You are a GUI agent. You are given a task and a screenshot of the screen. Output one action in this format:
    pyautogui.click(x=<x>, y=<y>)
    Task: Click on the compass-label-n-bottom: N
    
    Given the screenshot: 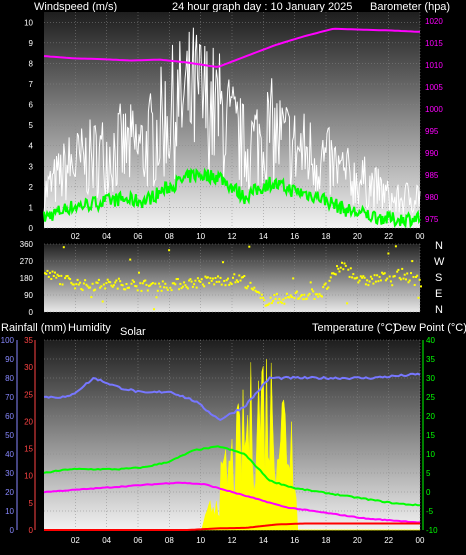 What is the action you would take?
    pyautogui.click(x=439, y=310)
    